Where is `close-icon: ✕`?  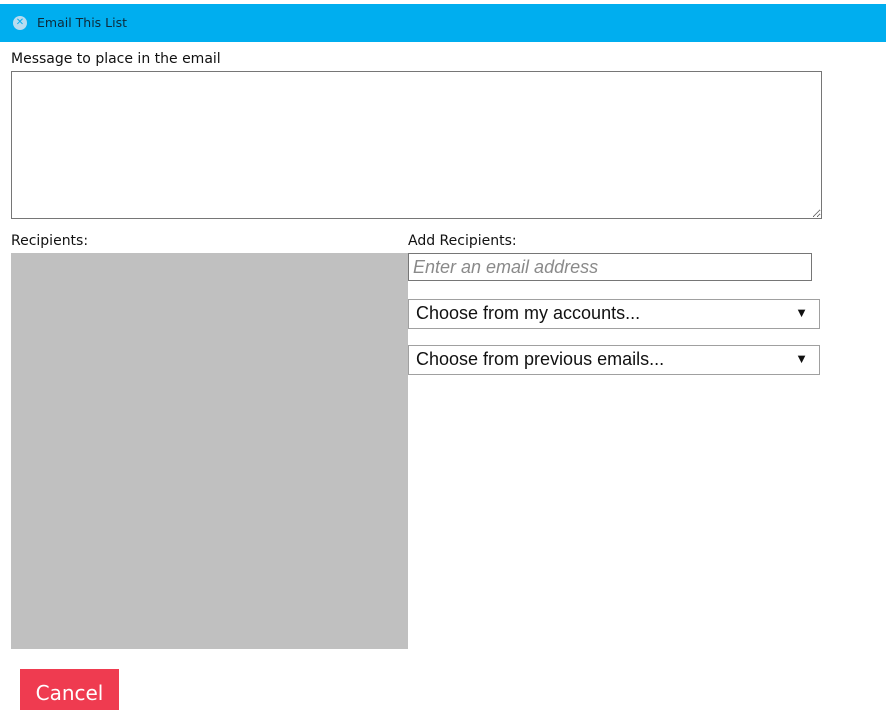 close-icon: ✕ is located at coordinates (20, 23).